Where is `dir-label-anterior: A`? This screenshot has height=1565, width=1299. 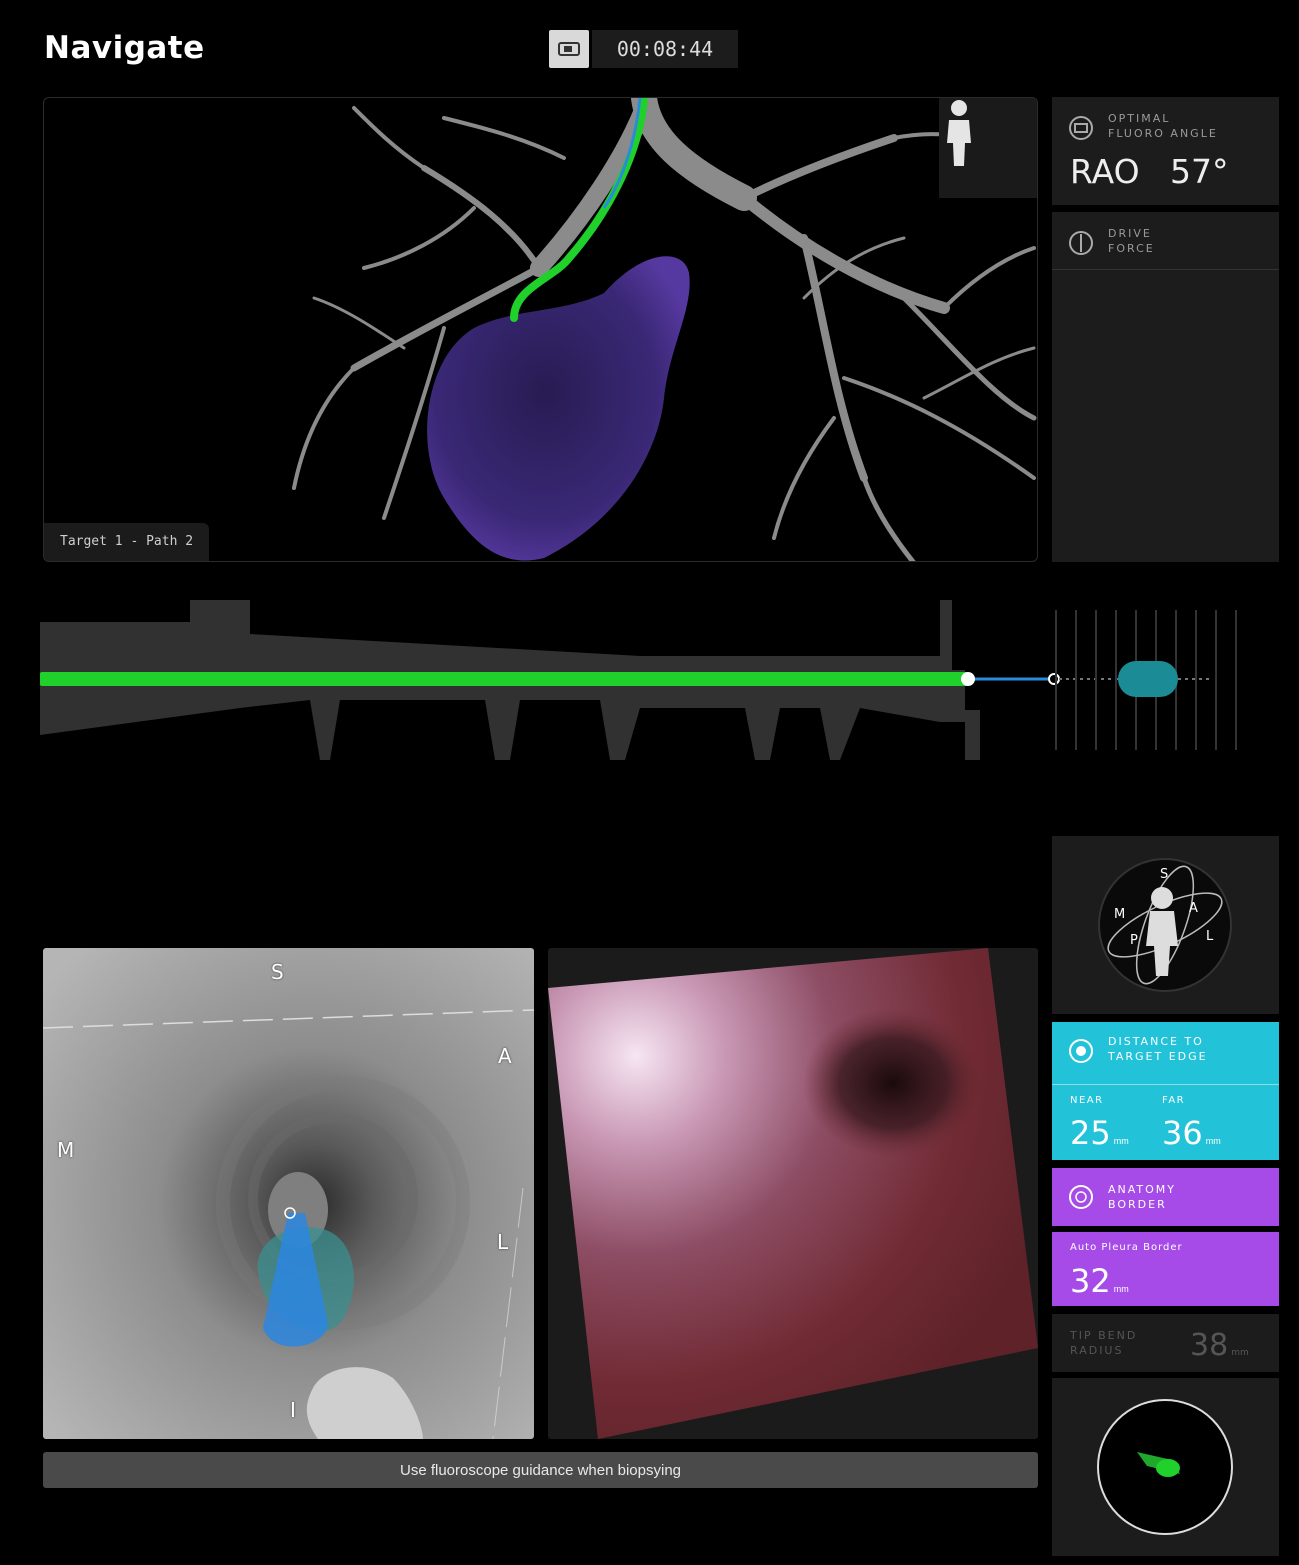 dir-label-anterior: A is located at coordinates (505, 1056).